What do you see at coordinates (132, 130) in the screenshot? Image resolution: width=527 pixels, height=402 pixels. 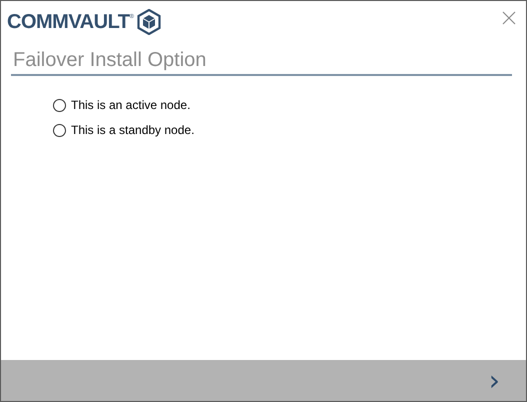 I see `radio-label: This is a standby node.` at bounding box center [132, 130].